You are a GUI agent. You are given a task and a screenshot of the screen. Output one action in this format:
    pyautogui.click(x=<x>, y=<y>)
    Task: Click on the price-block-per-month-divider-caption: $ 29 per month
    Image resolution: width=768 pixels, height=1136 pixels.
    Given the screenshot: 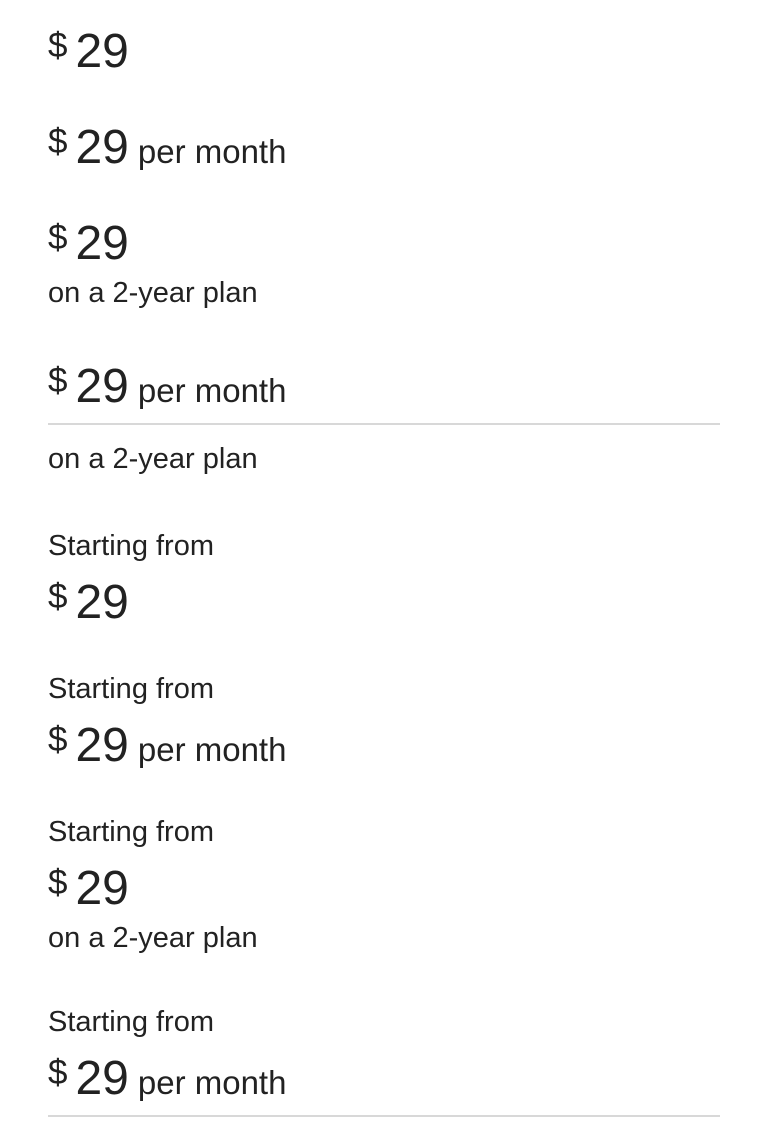 What is the action you would take?
    pyautogui.click(x=384, y=387)
    